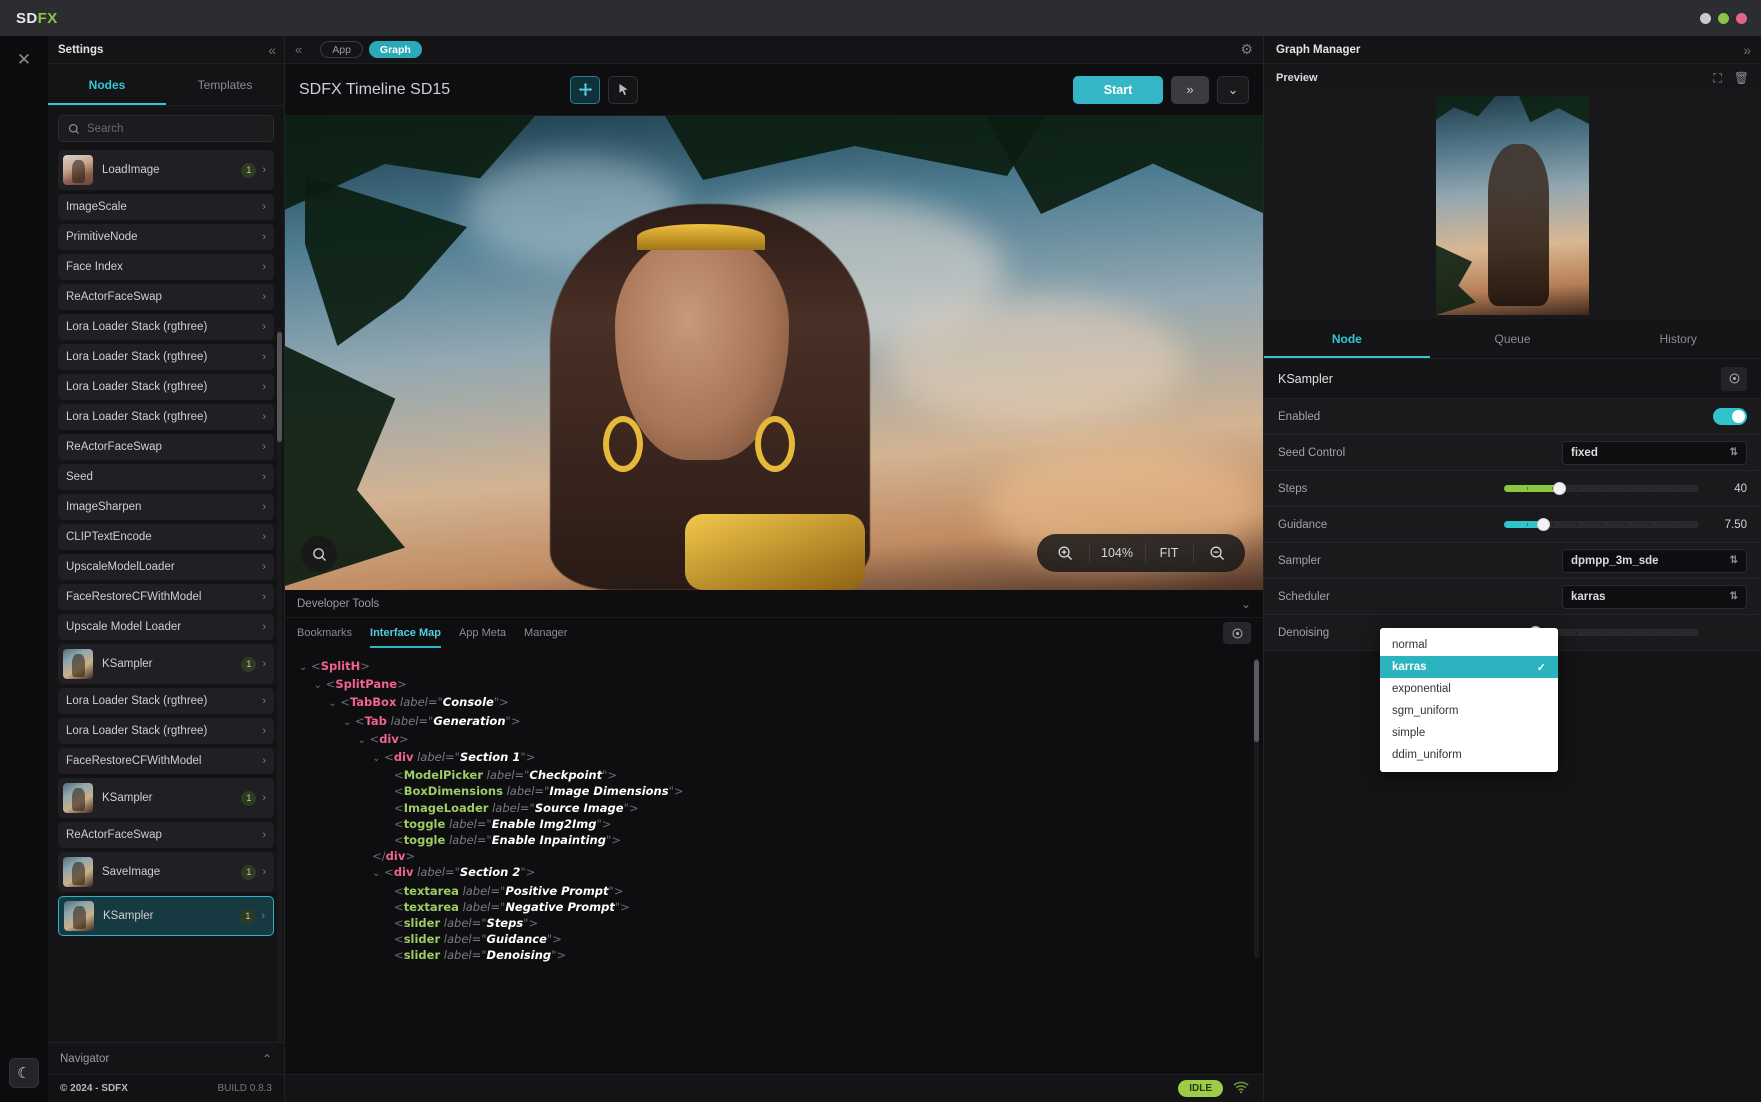  I want to click on close-icon: ✕, so click(24, 60).